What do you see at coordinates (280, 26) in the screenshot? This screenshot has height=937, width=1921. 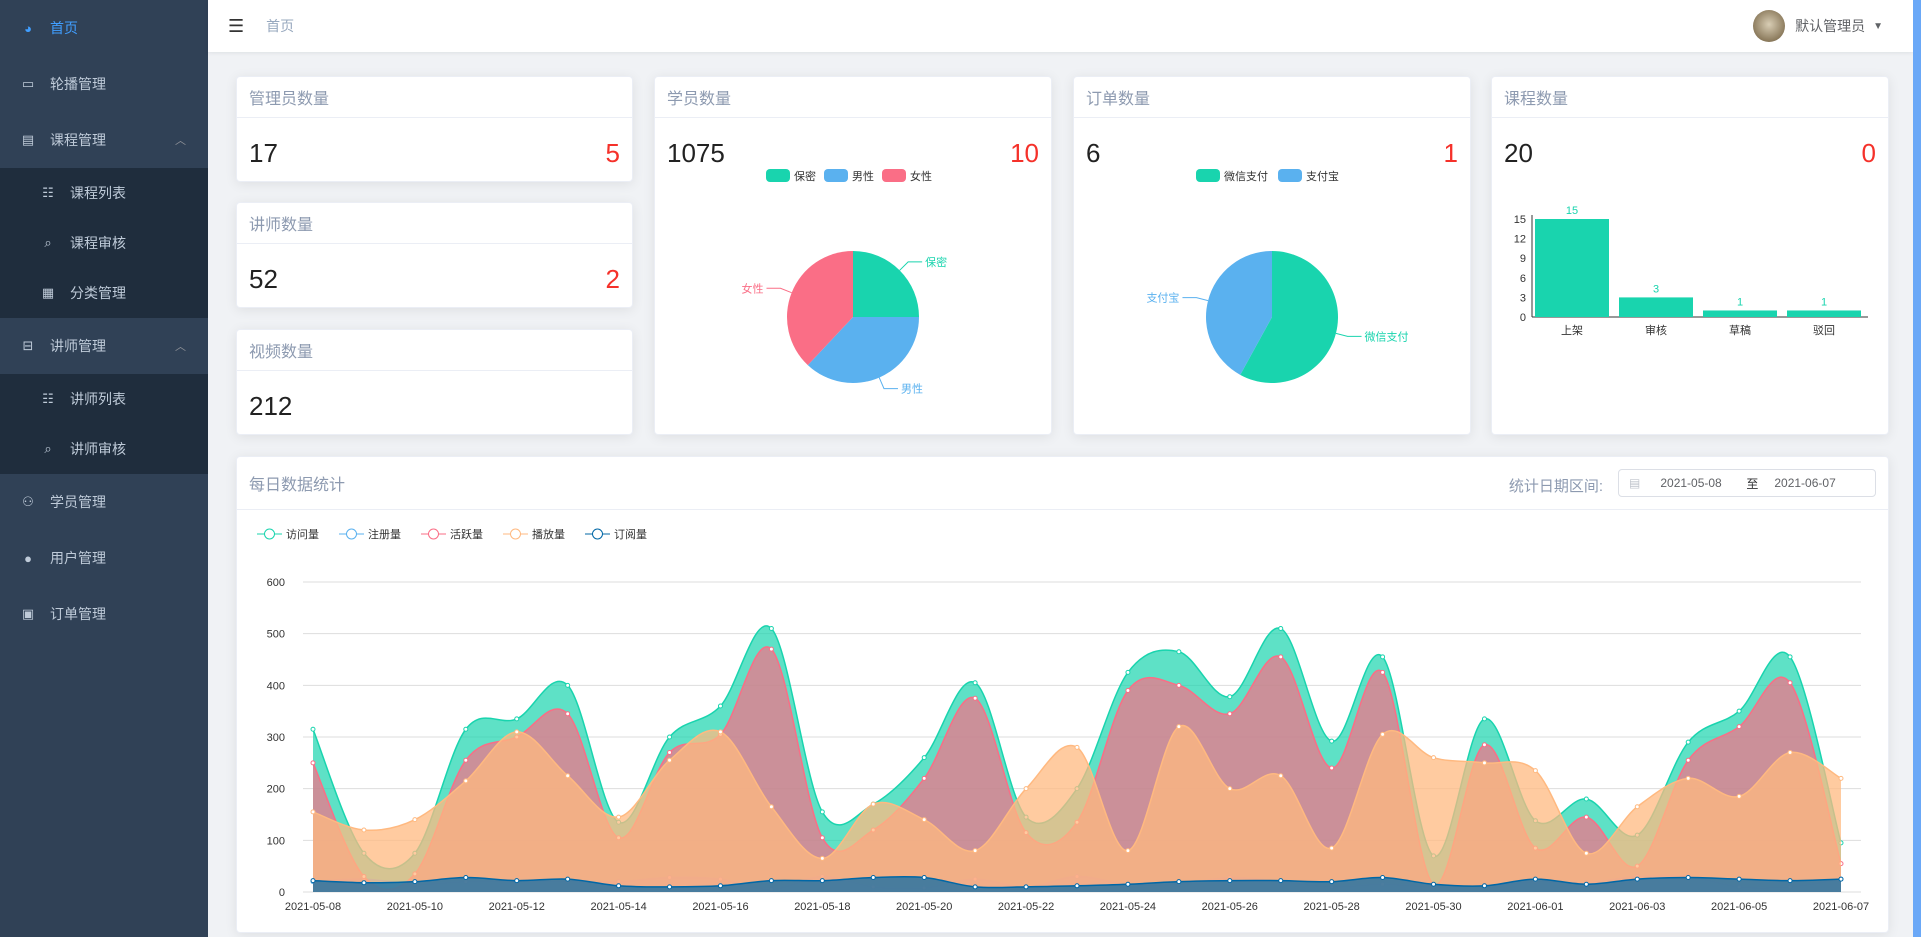 I see `breadcrumb: 首页` at bounding box center [280, 26].